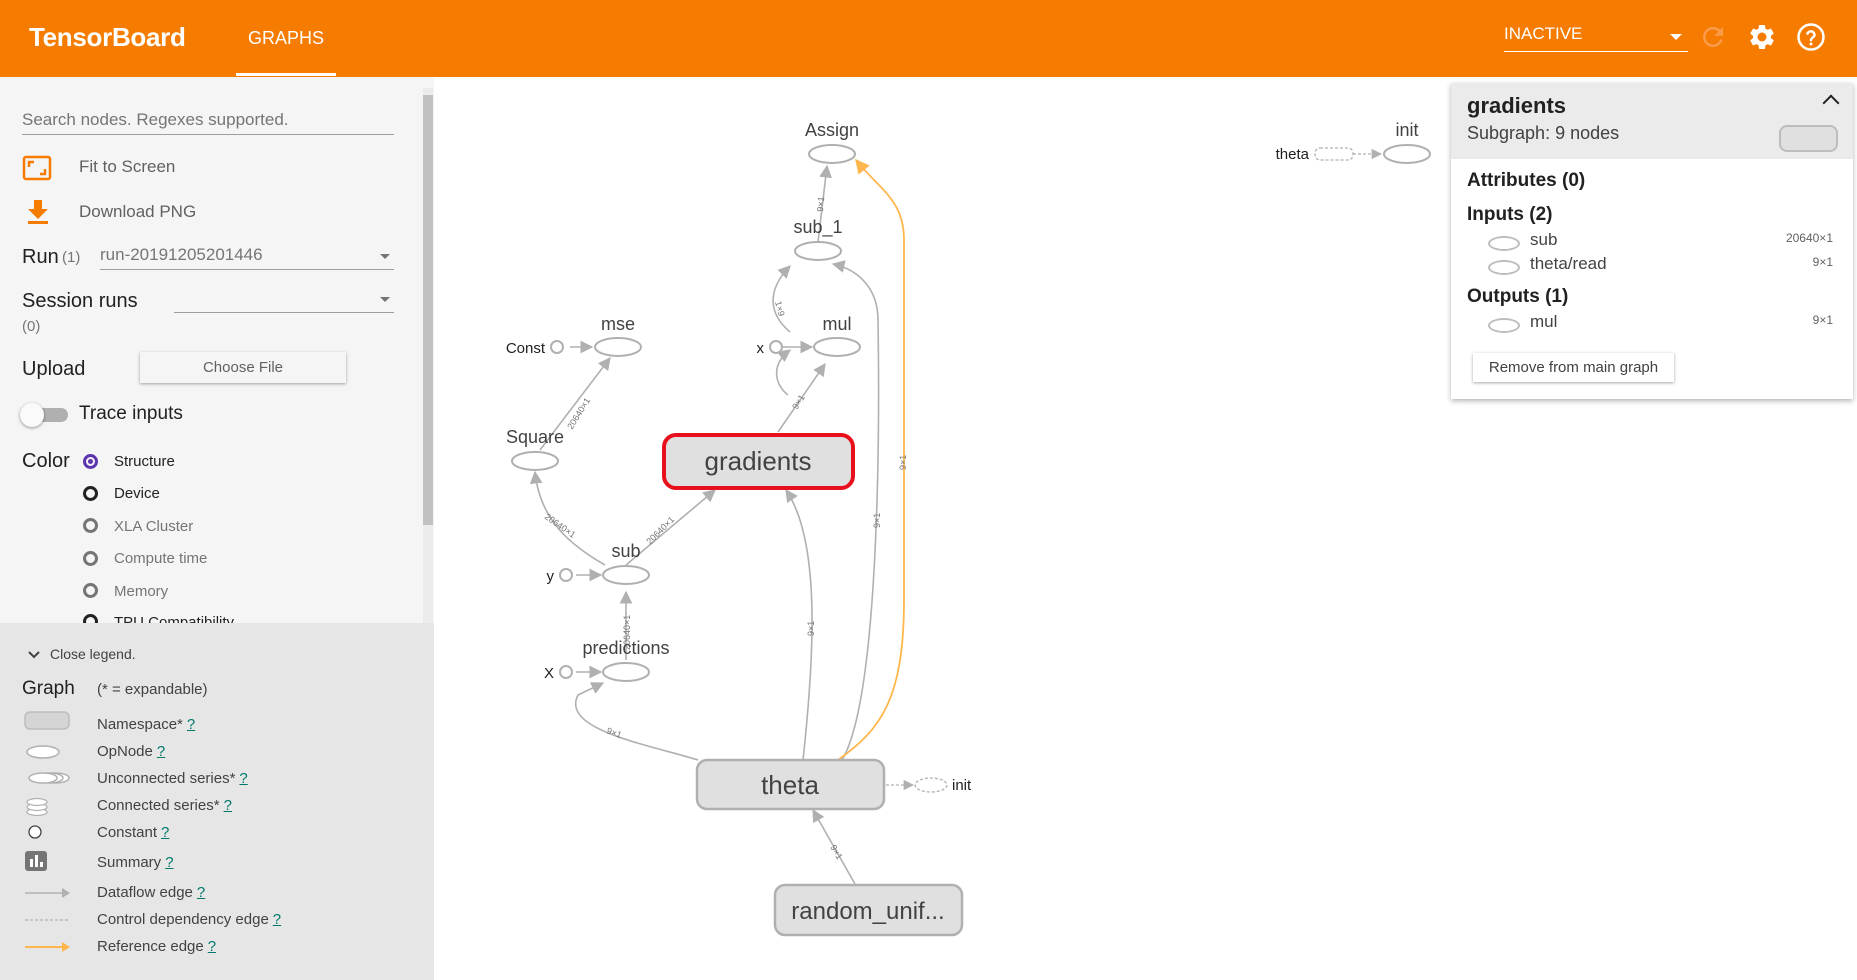 The height and width of the screenshot is (980, 1857). Describe the element at coordinates (1573, 367) in the screenshot. I see `remove-from-main-graph-button: Remove from main graph` at that location.